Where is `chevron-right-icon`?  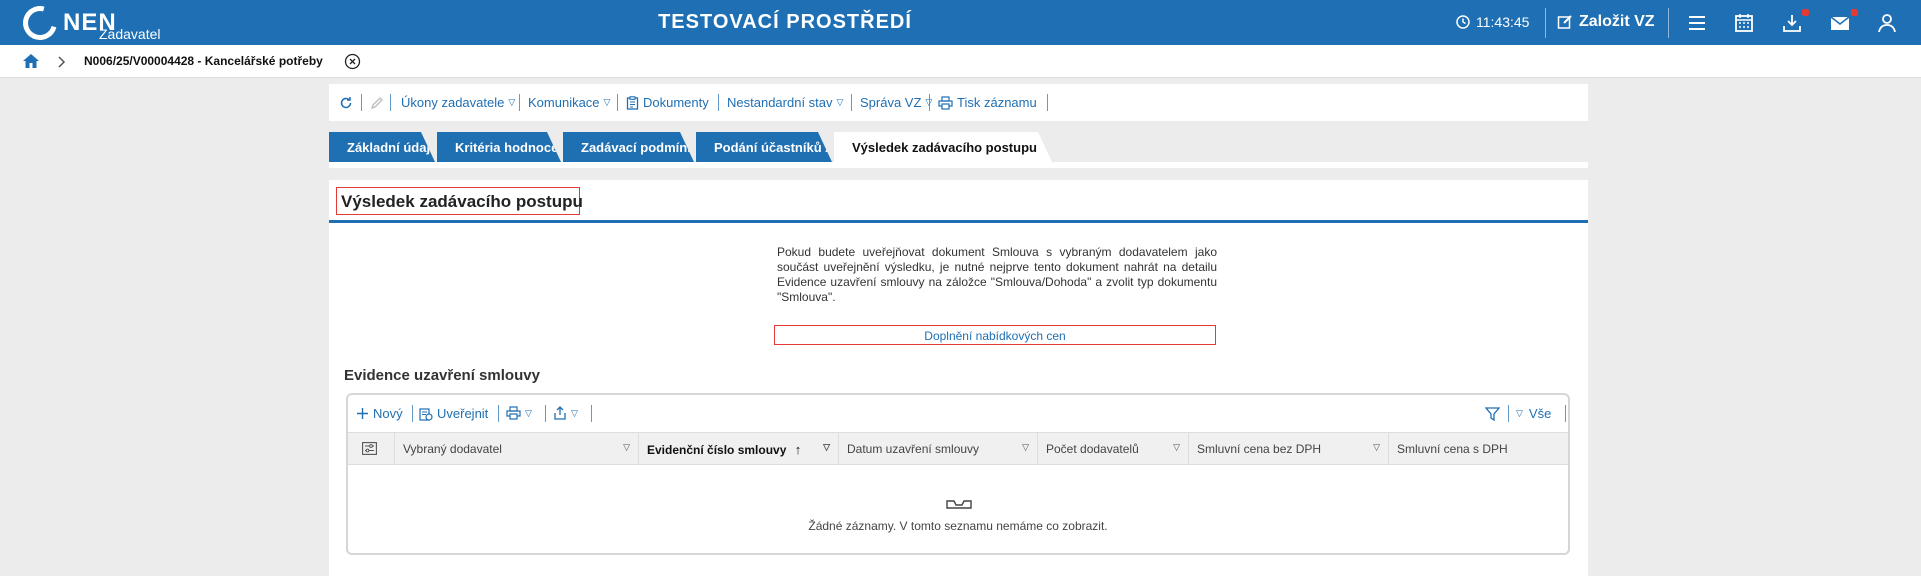
chevron-right-icon is located at coordinates (62, 62).